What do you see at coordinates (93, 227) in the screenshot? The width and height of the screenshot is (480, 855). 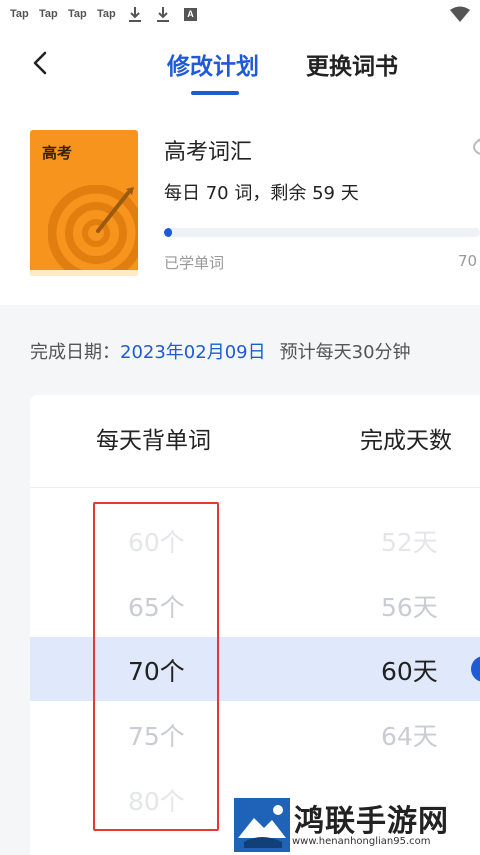 I see `target-icon` at bounding box center [93, 227].